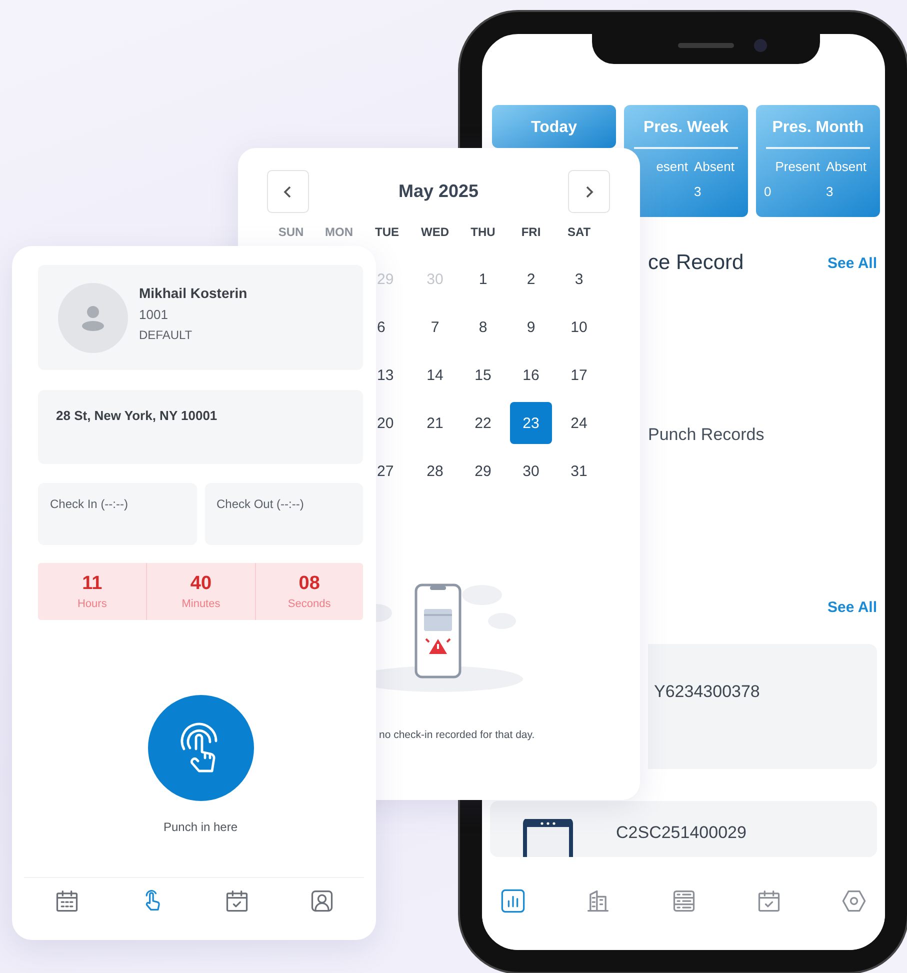 Image resolution: width=907 pixels, height=973 pixels. I want to click on calendar-day: 27, so click(385, 471).